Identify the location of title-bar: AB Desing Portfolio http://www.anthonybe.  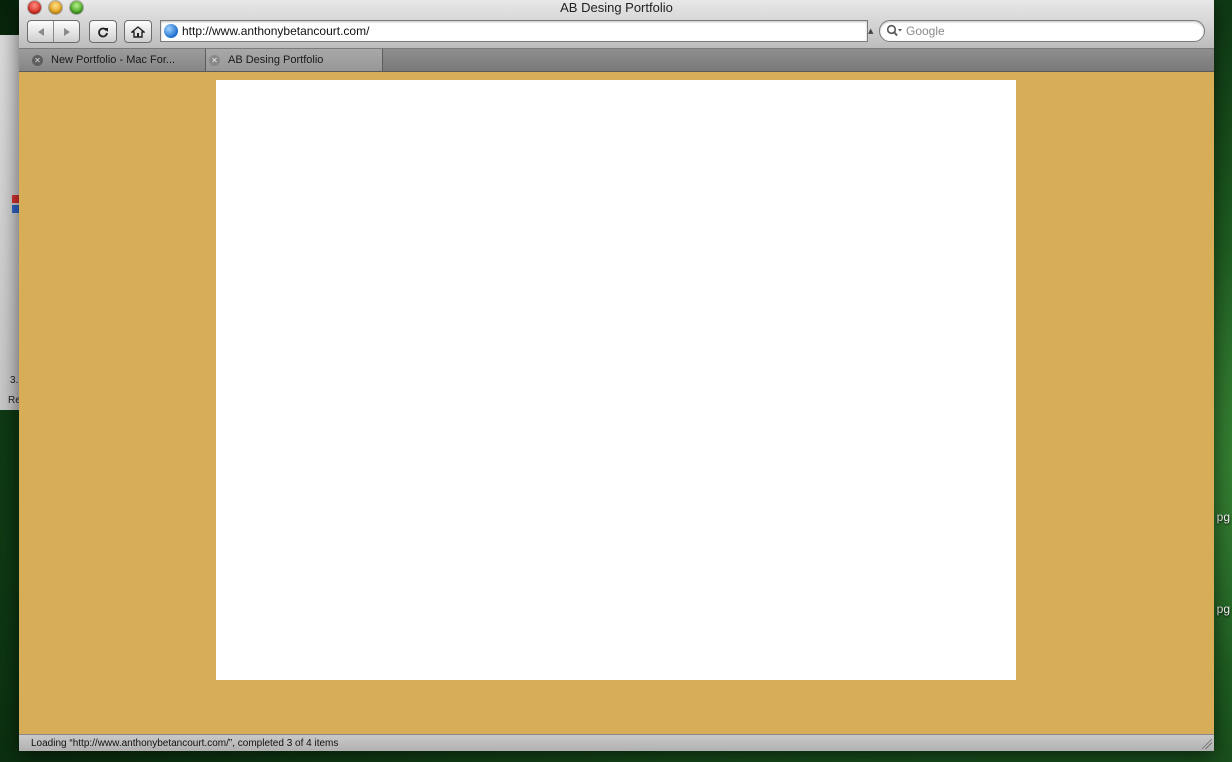
(616, 24).